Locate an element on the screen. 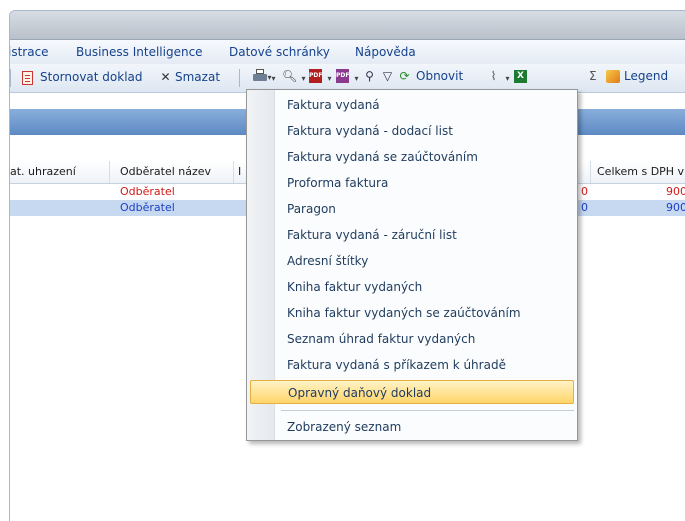 The height and width of the screenshot is (521, 685). attachment-icon: ⌇ is located at coordinates (493, 76).